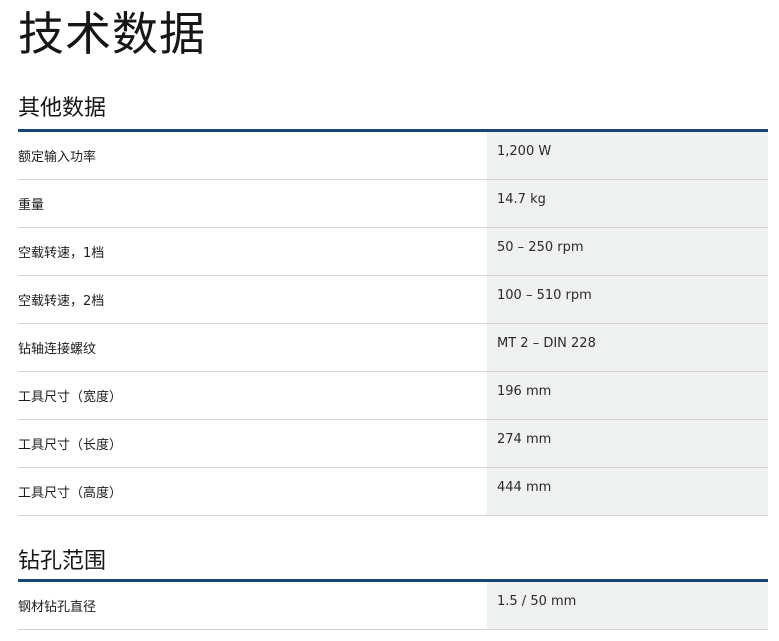 The image size is (779, 641). I want to click on spec-label: 钢材钻孔直径, so click(57, 607).